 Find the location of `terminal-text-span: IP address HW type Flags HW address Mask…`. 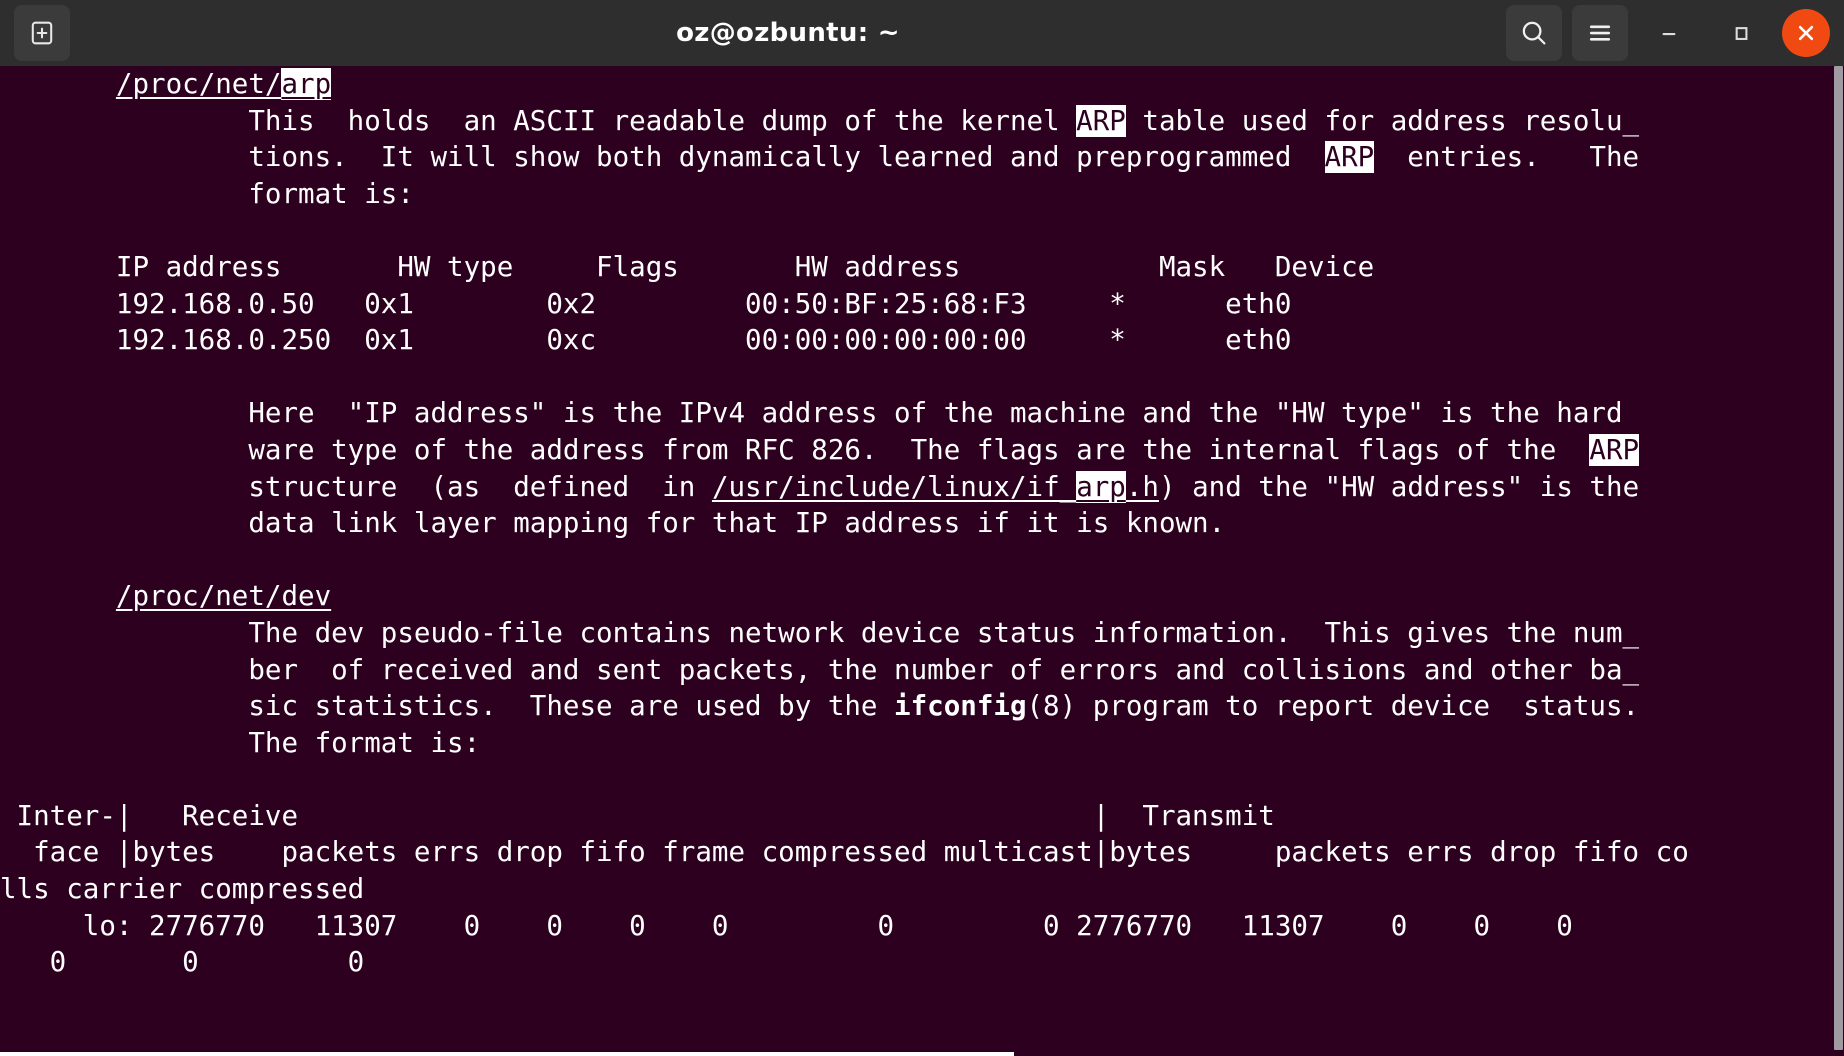

terminal-text-span: IP address HW type Flags HW address Mask… is located at coordinates (687, 266).